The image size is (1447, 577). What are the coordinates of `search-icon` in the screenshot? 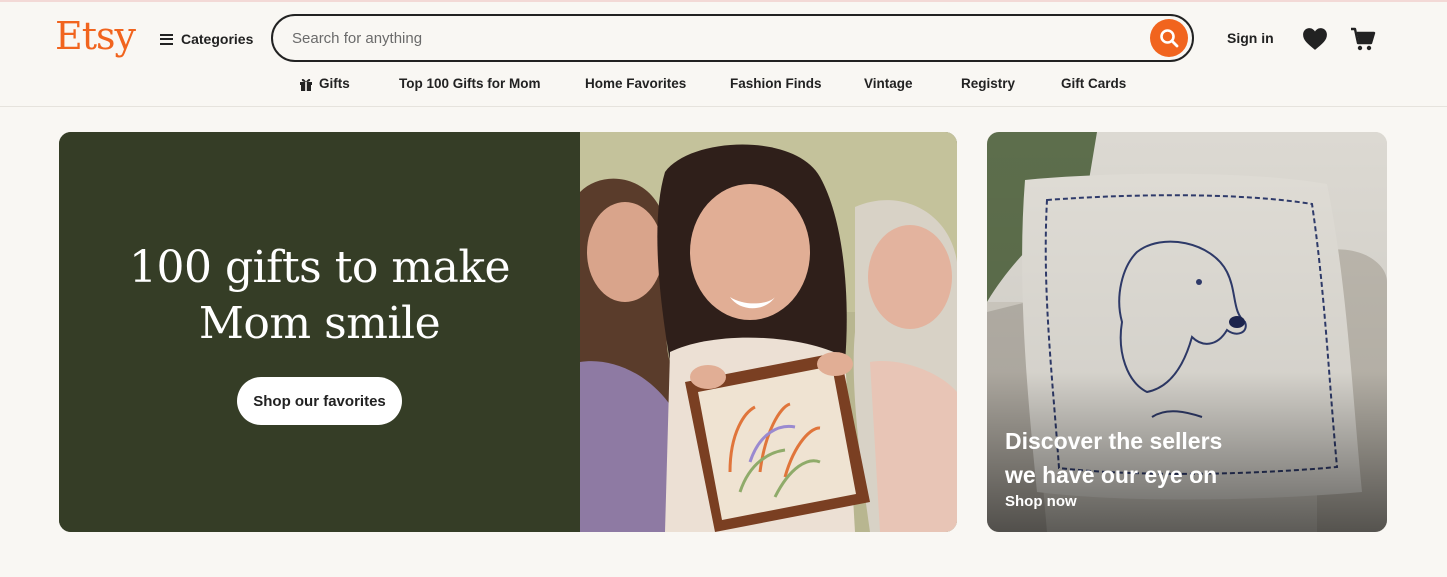 It's located at (1169, 38).